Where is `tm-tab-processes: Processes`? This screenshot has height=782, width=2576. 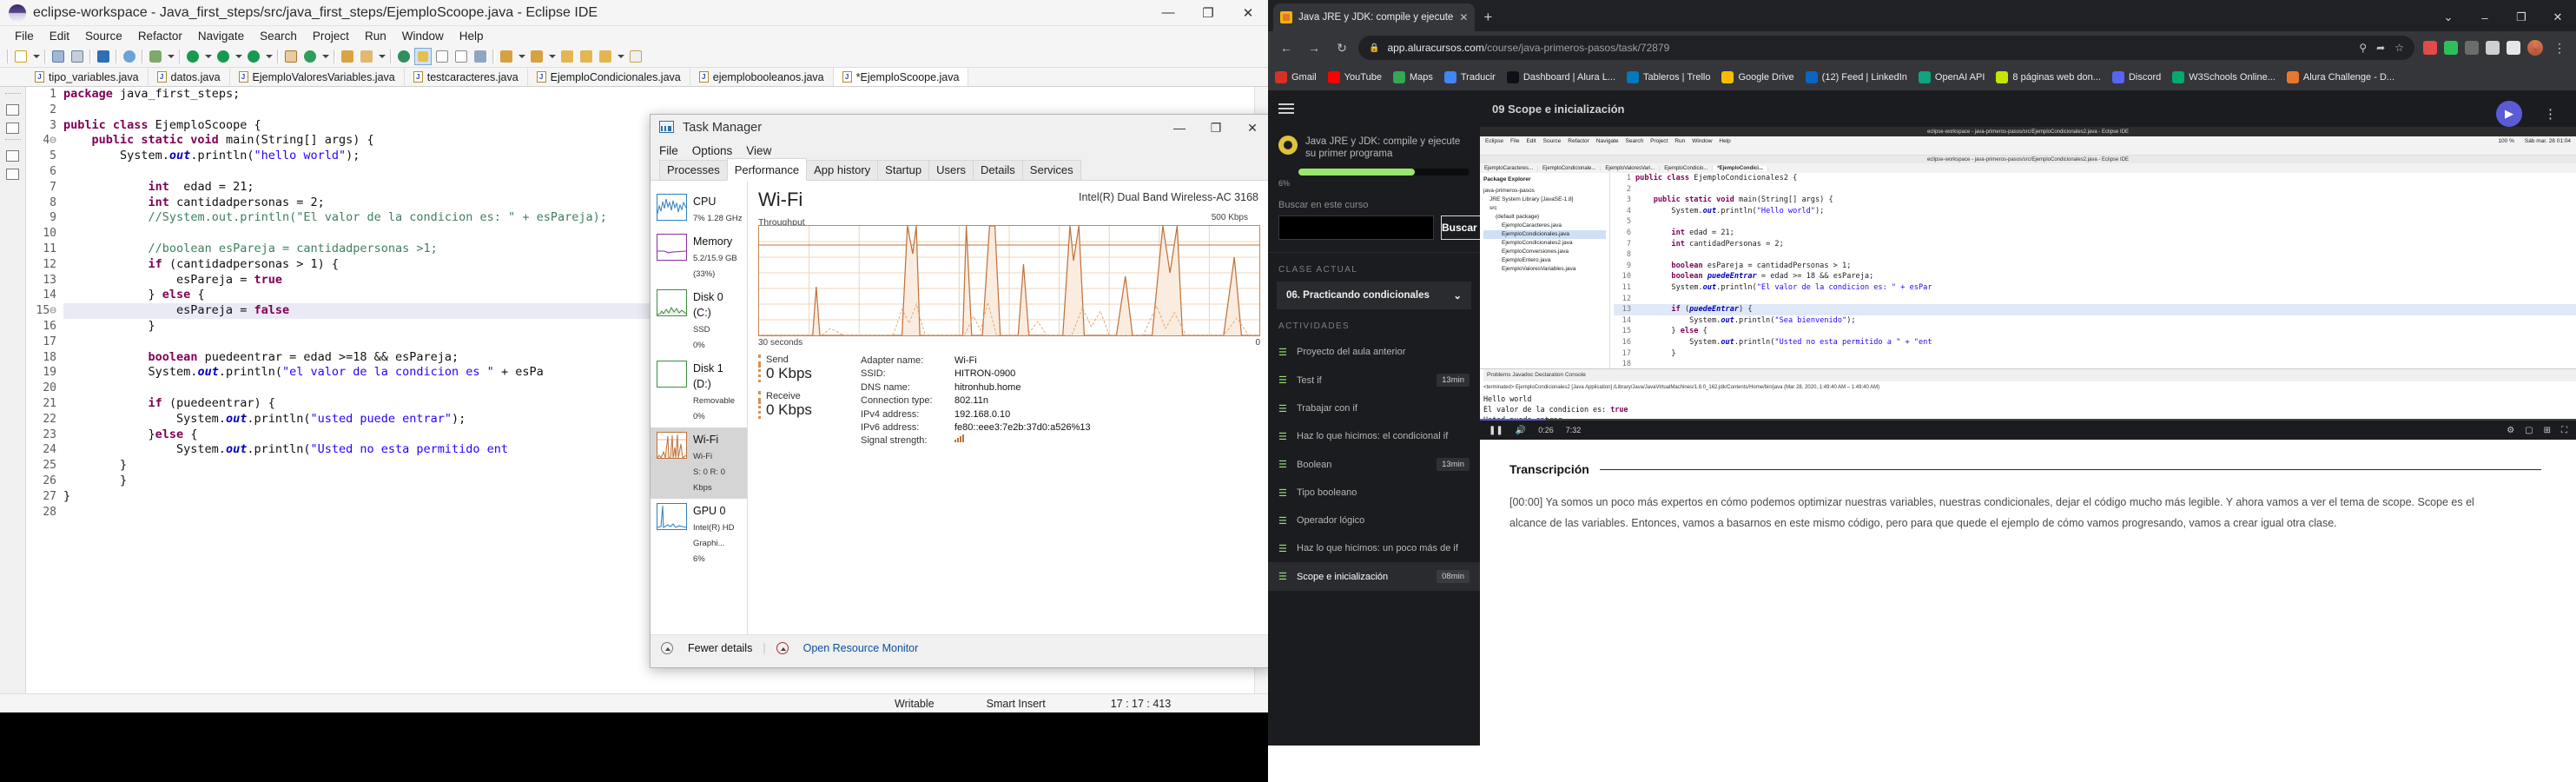 tm-tab-processes: Processes is located at coordinates (693, 170).